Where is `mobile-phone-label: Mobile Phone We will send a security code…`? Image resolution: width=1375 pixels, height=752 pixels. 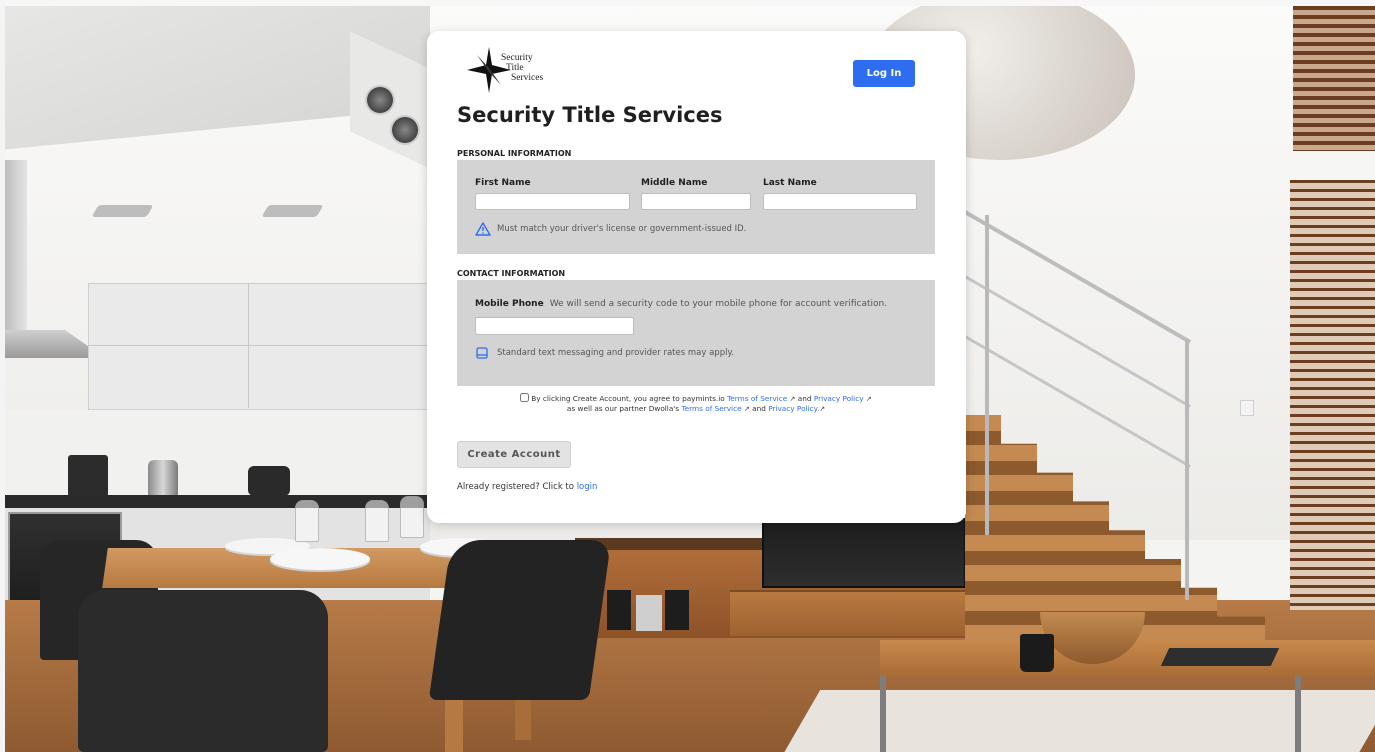
mobile-phone-label: Mobile Phone We will send a security code… is located at coordinates (681, 304).